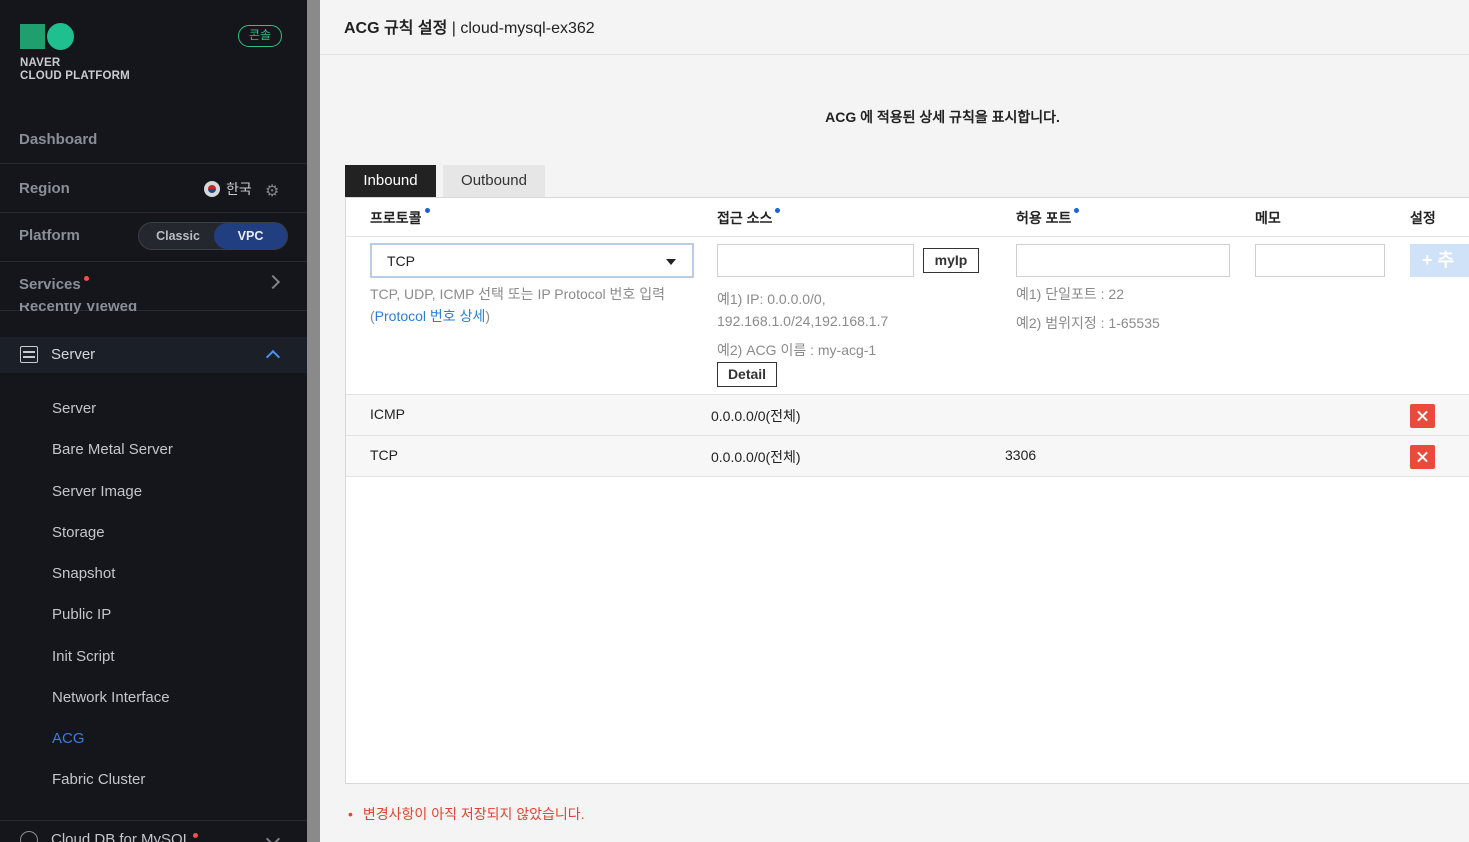 This screenshot has height=842, width=1469. What do you see at coordinates (260, 36) in the screenshot?
I see `console-badge: 콘솔` at bounding box center [260, 36].